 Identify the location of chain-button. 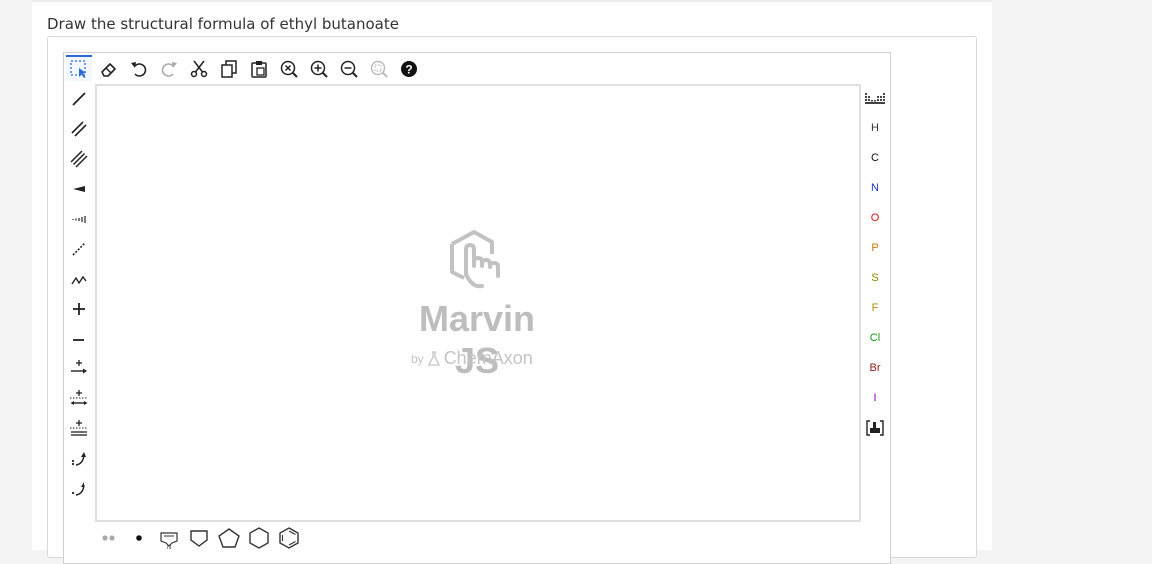
(79, 279).